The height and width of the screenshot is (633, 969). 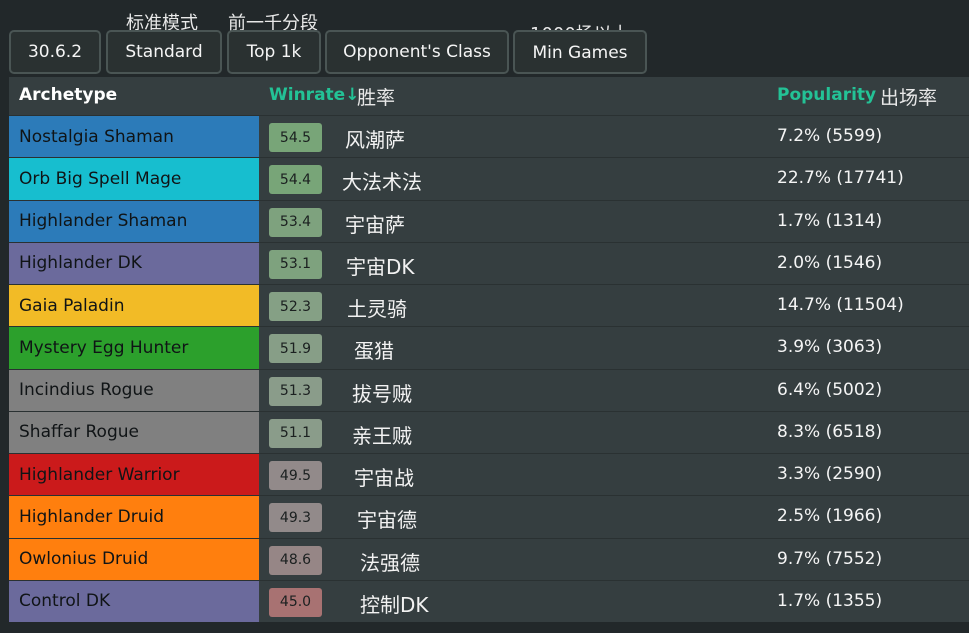 What do you see at coordinates (382, 393) in the screenshot?
I see `archetype-cn-annotation: 拔号贼` at bounding box center [382, 393].